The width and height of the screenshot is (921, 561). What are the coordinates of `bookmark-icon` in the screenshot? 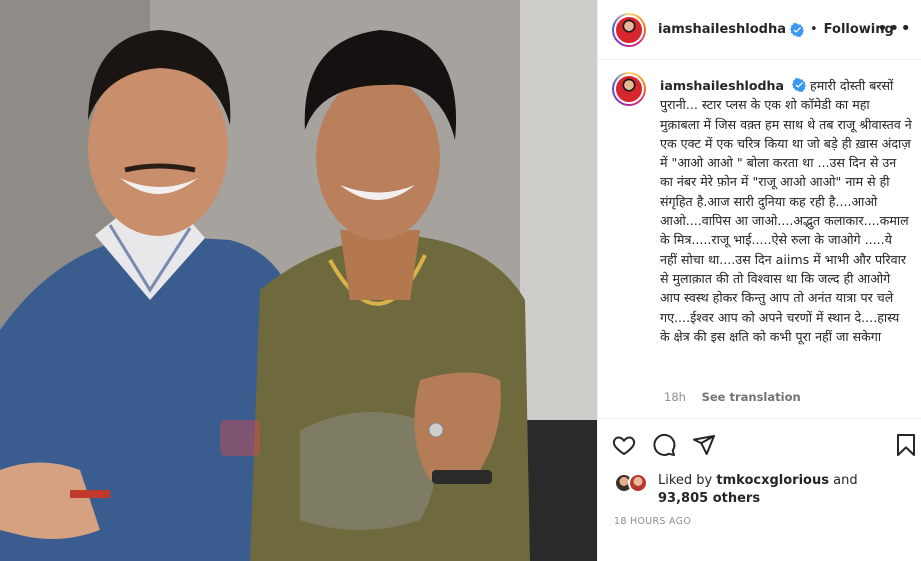 It's located at (906, 445).